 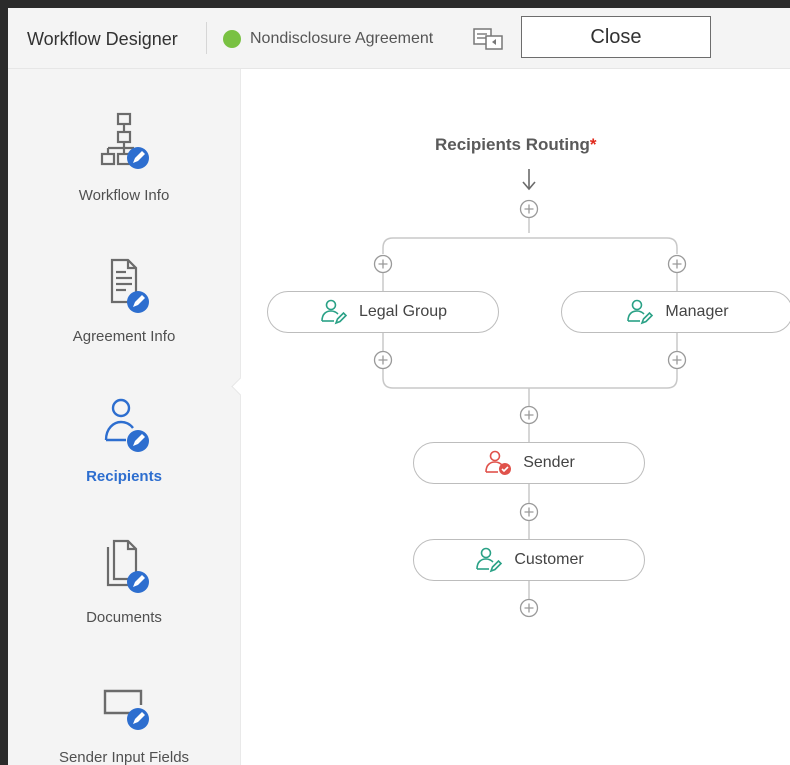 What do you see at coordinates (124, 284) in the screenshot?
I see `agreement-document-icon` at bounding box center [124, 284].